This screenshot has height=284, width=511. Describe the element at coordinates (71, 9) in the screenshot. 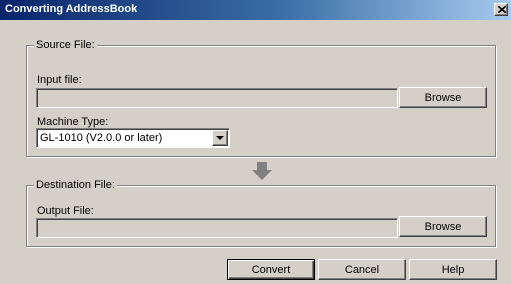

I see `window-title: Converting AddressBook` at that location.